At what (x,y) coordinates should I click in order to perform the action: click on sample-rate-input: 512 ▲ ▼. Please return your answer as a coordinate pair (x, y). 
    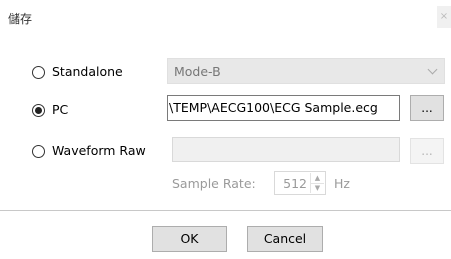
    Looking at the image, I should click on (300, 183).